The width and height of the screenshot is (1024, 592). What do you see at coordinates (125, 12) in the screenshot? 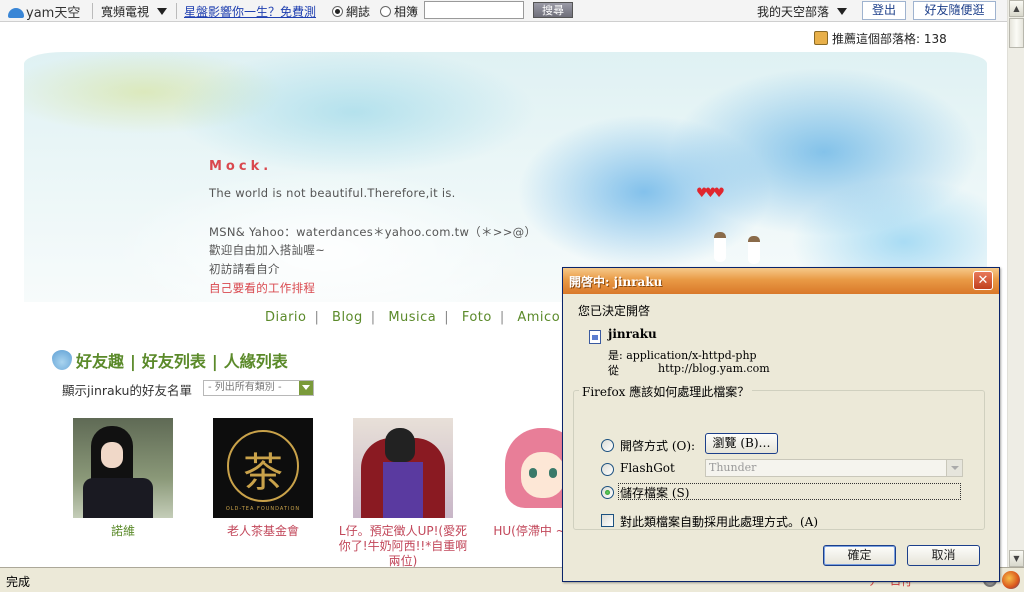
I see `tv-menu-label: 寬頻電視` at bounding box center [125, 12].